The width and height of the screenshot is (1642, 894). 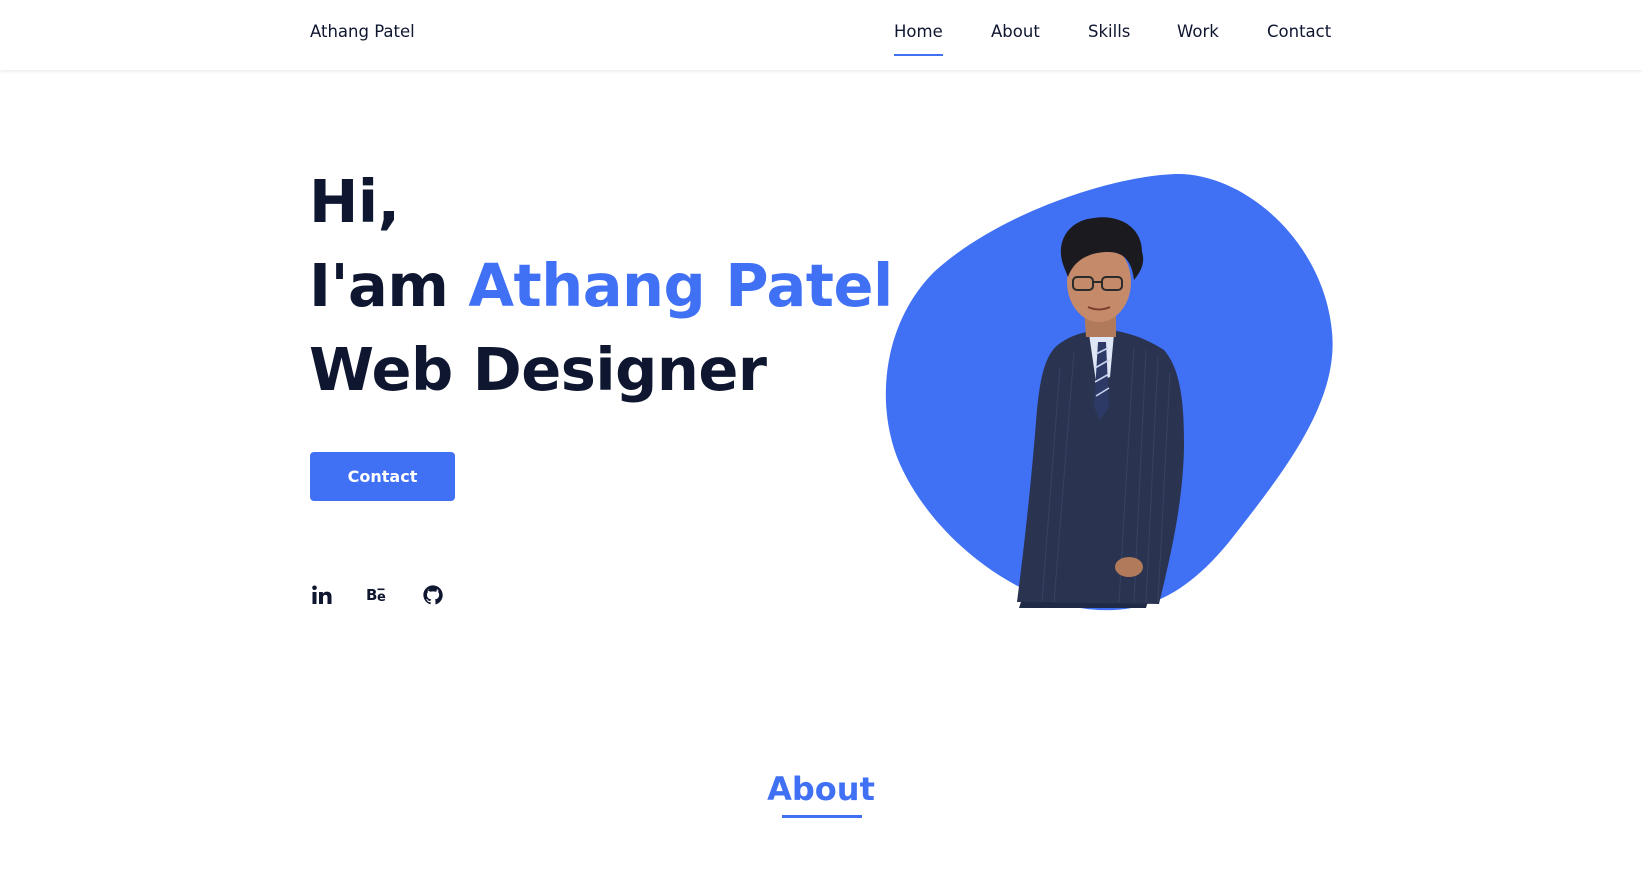 I want to click on person-photo, so click(x=1100, y=412).